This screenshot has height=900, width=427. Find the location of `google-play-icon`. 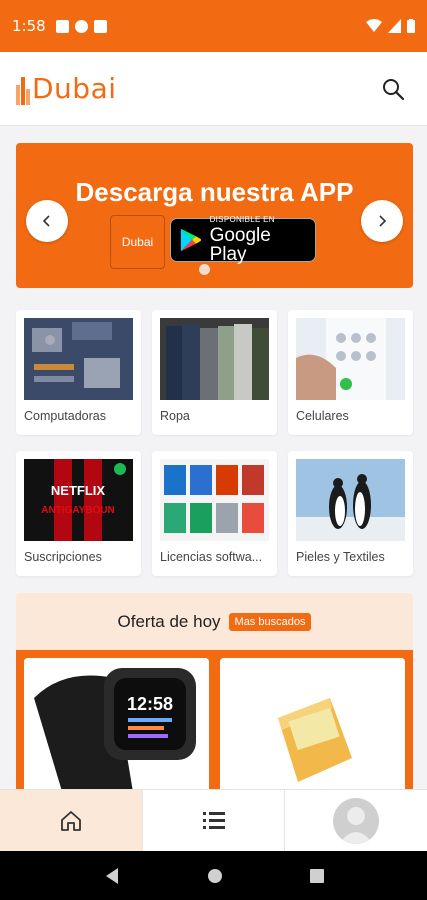

google-play-icon is located at coordinates (191, 240).